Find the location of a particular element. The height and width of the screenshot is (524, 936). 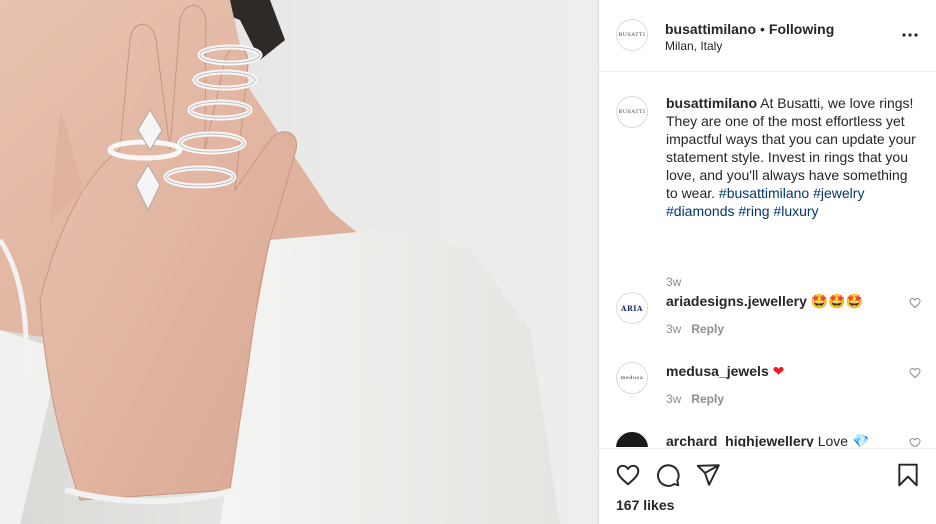

author-line: busattimilano • Following is located at coordinates (749, 29).